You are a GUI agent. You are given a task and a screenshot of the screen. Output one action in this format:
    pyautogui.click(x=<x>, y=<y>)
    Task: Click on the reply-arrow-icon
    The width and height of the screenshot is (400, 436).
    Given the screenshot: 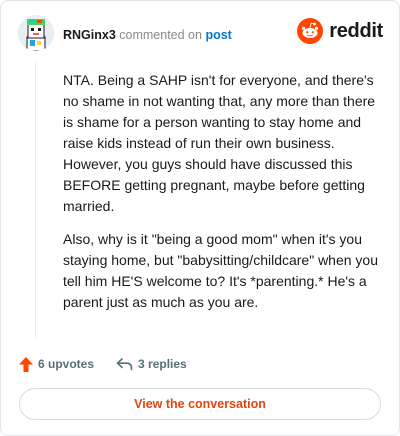 What is the action you would take?
    pyautogui.click(x=124, y=364)
    